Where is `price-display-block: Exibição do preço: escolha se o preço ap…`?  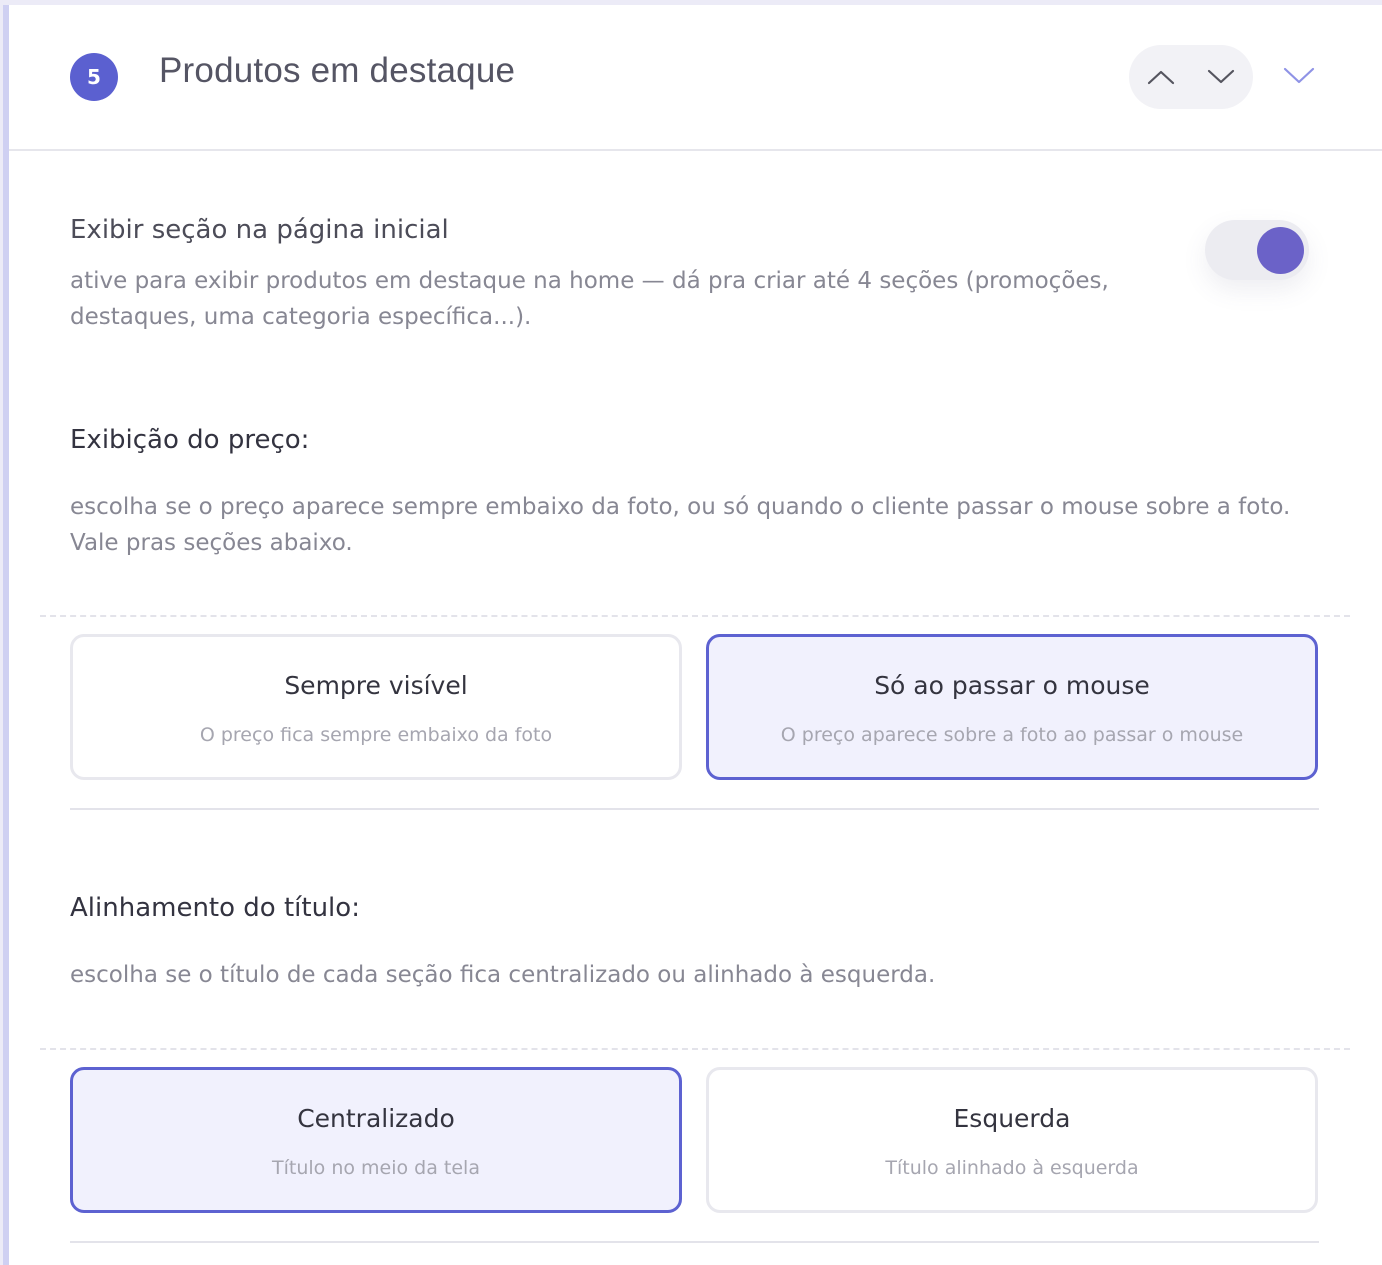 price-display-block: Exibição do preço: escolha se o preço ap… is located at coordinates (685, 493).